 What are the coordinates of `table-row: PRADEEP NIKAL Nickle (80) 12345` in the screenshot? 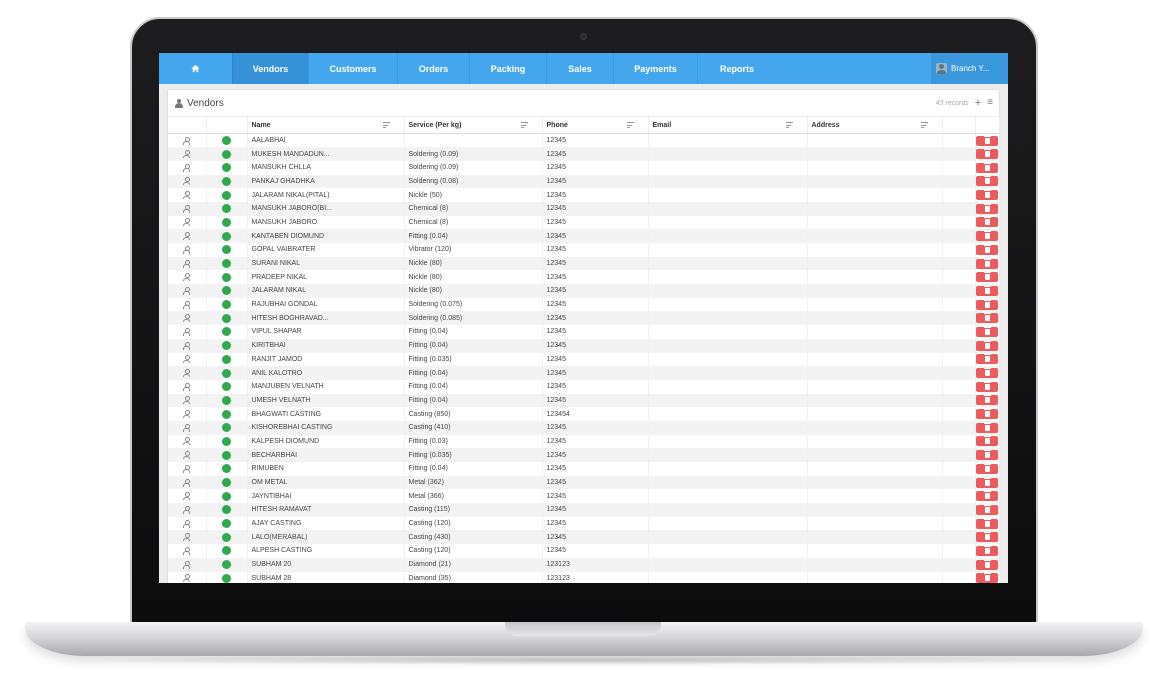 It's located at (584, 277).